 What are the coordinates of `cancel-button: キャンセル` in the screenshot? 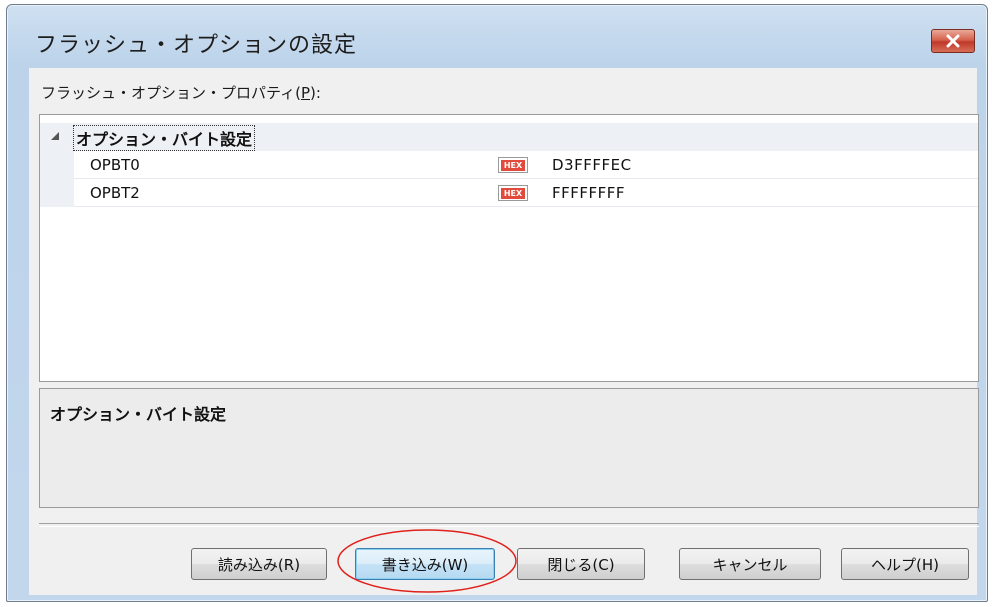 It's located at (750, 564).